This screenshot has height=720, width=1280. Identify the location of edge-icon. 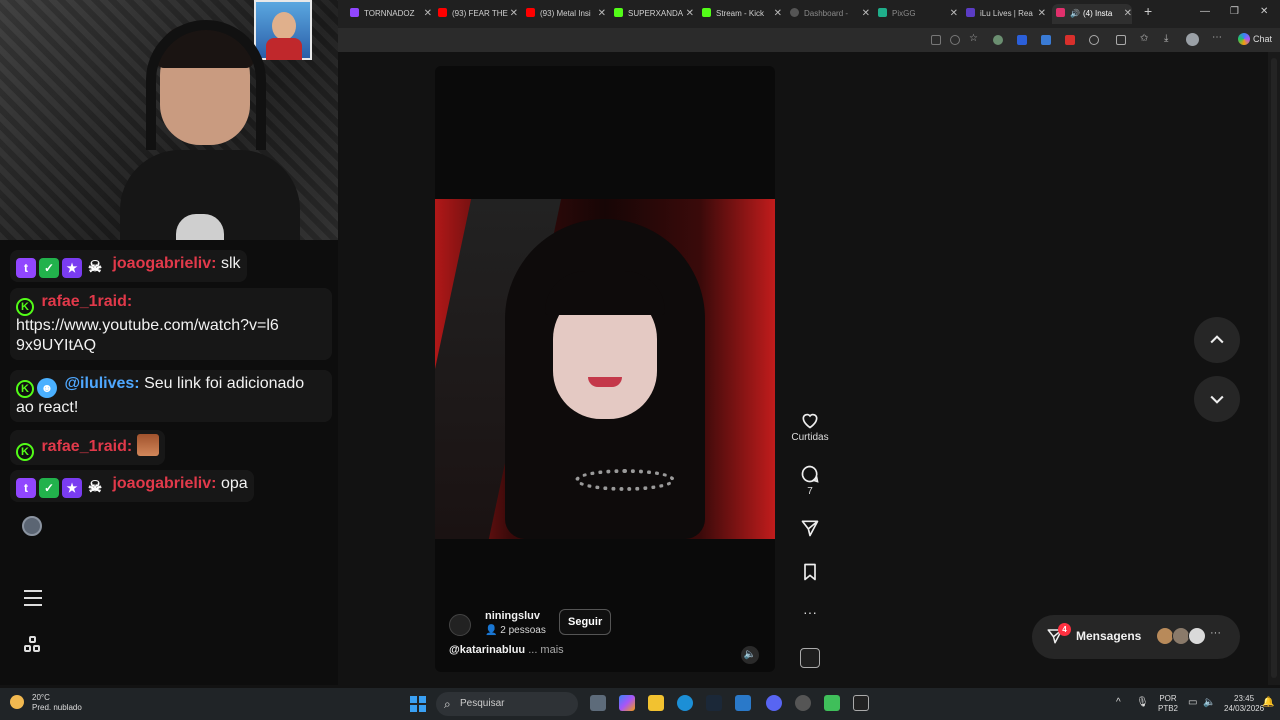
(685, 703).